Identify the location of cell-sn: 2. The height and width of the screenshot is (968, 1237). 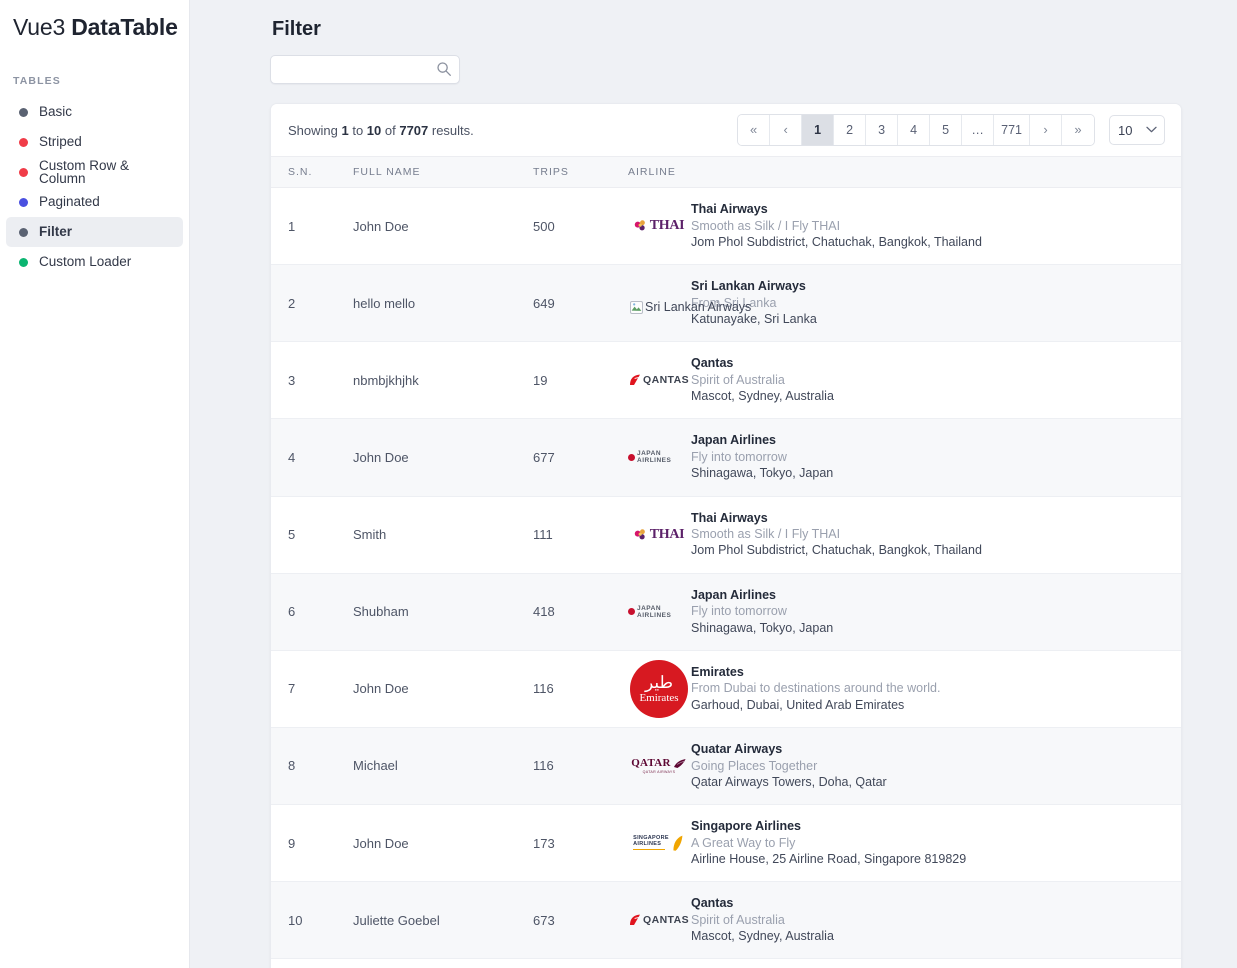
(292, 303).